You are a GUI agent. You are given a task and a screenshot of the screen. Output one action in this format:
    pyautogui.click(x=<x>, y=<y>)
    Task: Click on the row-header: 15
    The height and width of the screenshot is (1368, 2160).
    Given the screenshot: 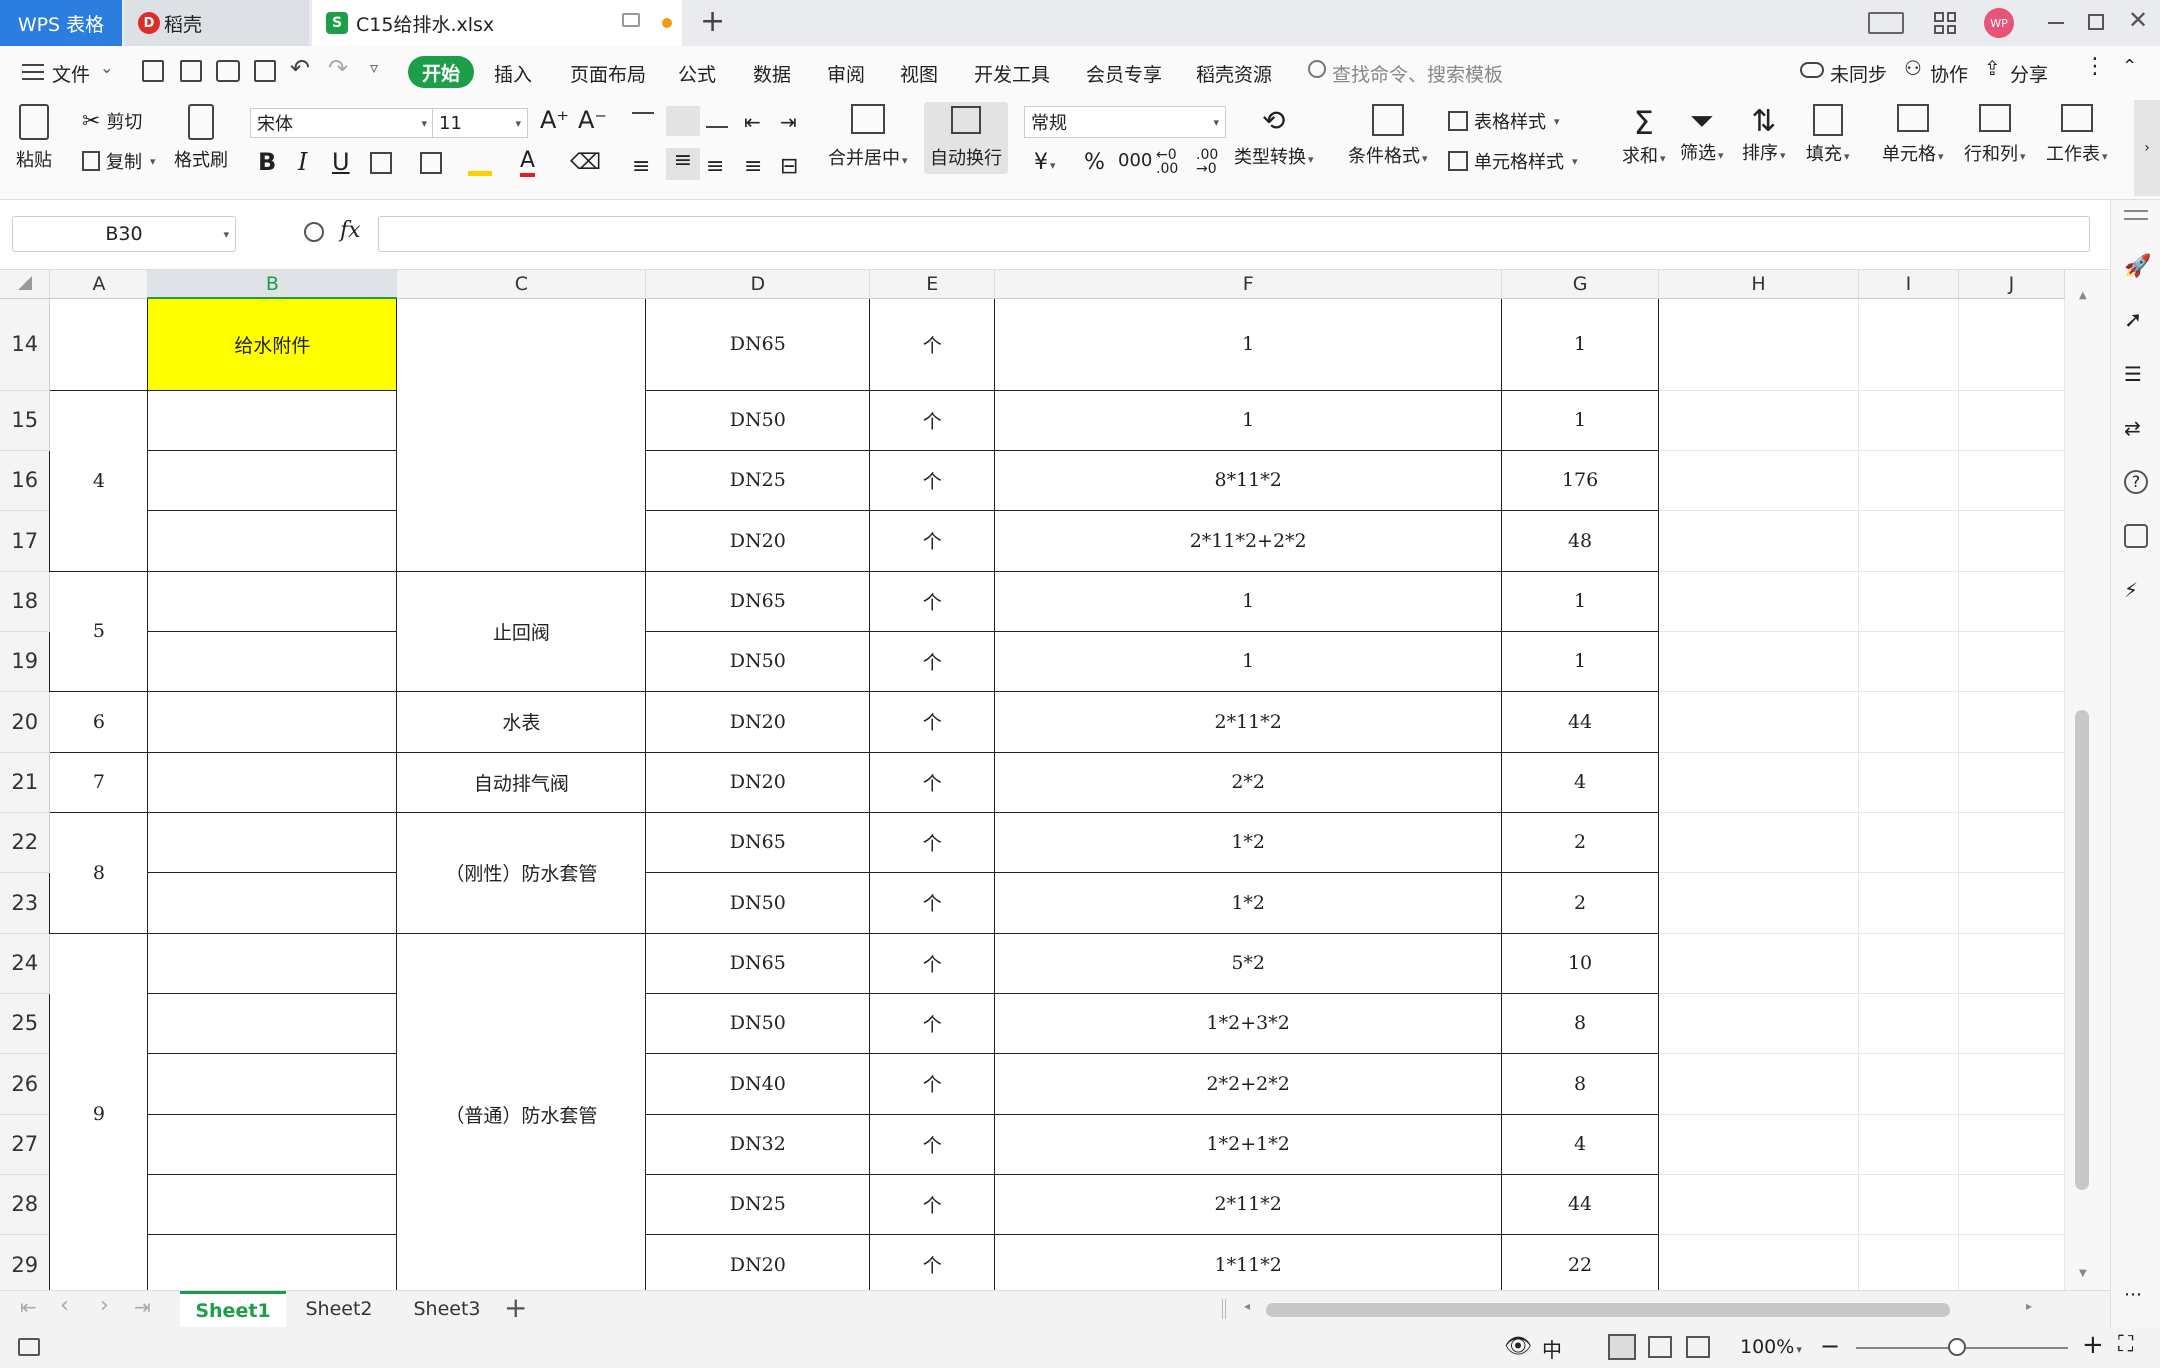 What is the action you would take?
    pyautogui.click(x=25, y=420)
    